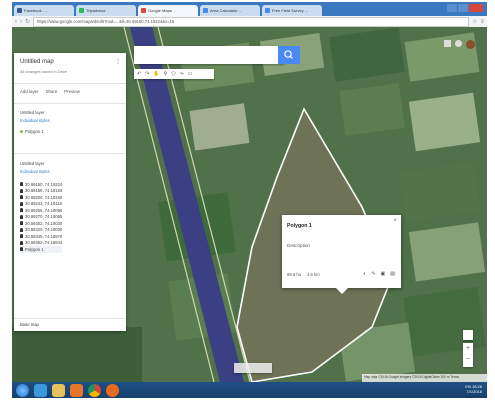 Image resolution: width=495 pixels, height=406 pixels. What do you see at coordinates (303, 274) in the screenshot?
I see `info-measurements: 88.5 ha 4.6 km` at bounding box center [303, 274].